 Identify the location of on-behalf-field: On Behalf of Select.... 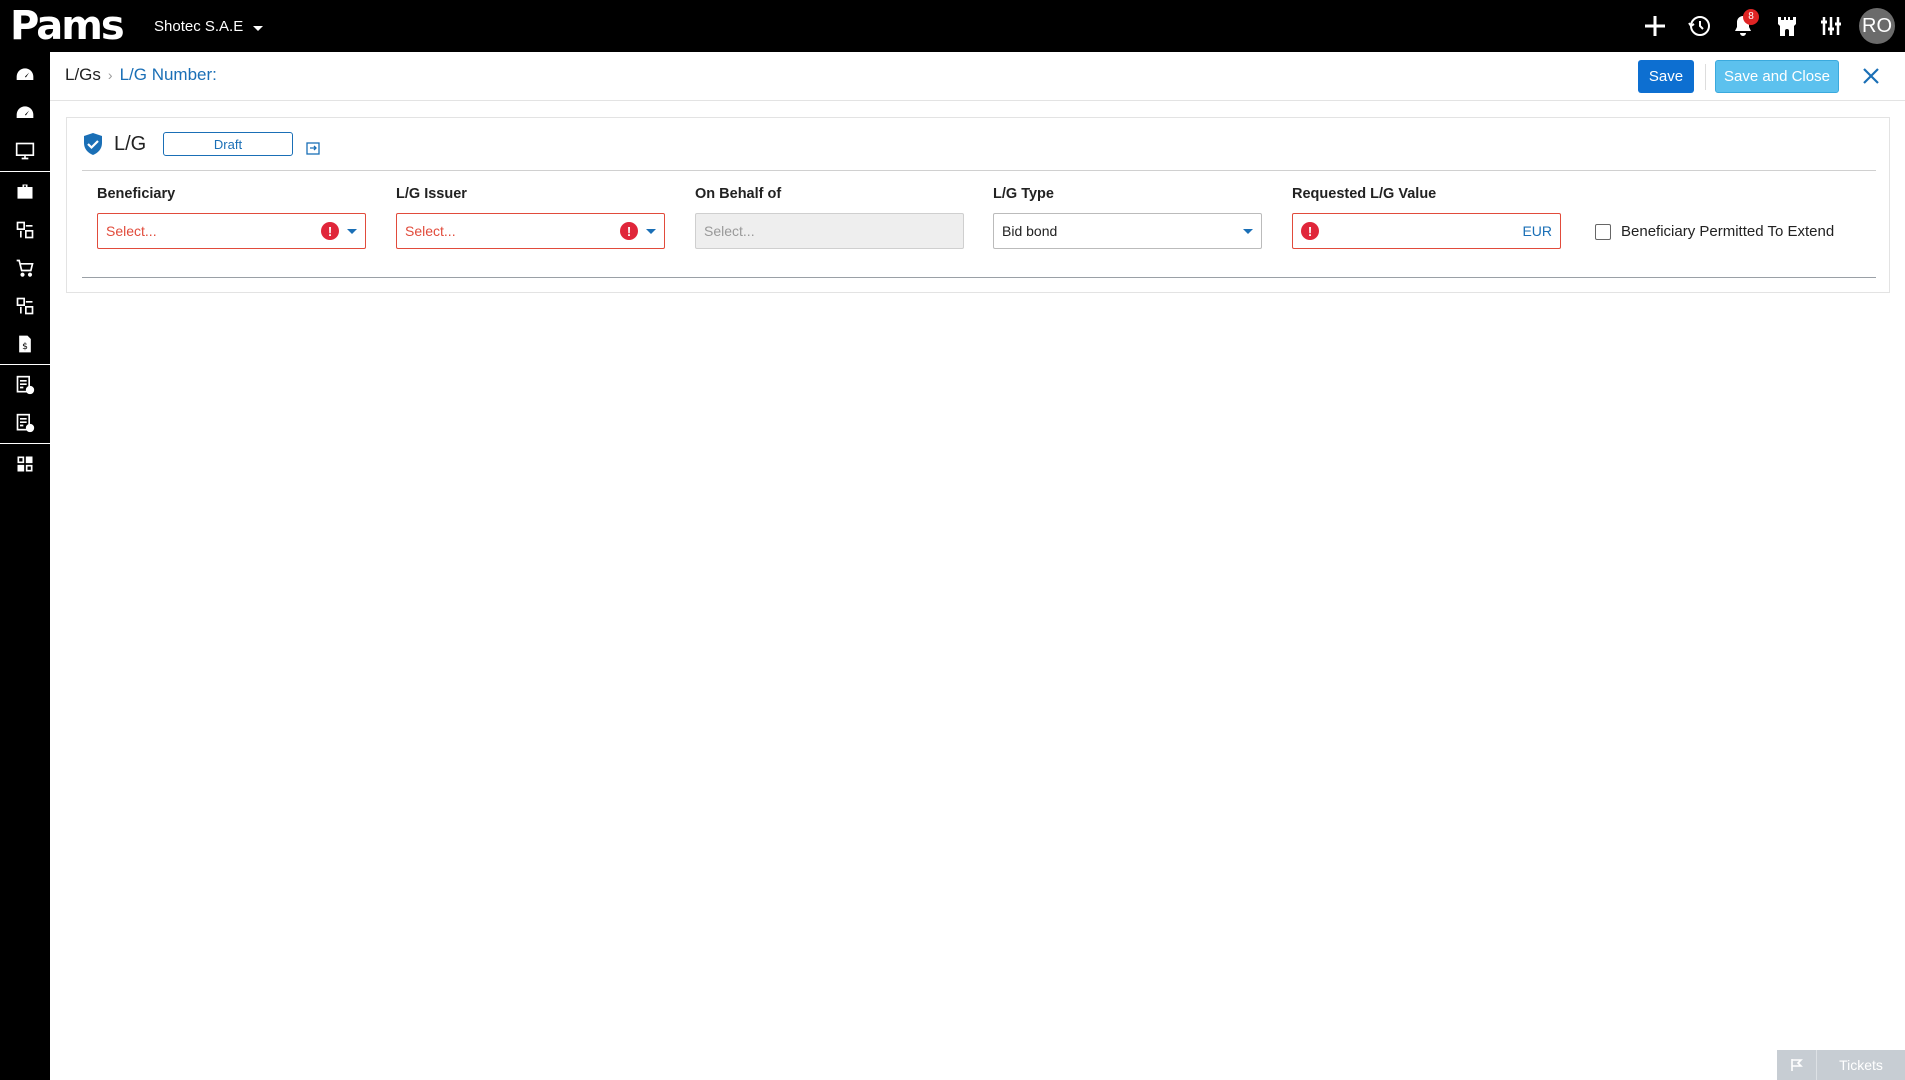
(829, 216).